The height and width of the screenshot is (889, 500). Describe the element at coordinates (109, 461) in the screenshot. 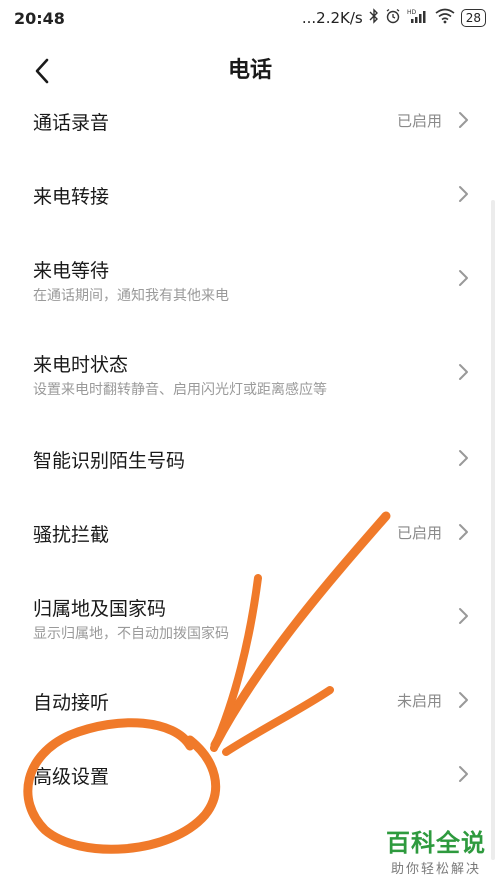

I see `settings-item-title: 智能识别陌生号码` at that location.